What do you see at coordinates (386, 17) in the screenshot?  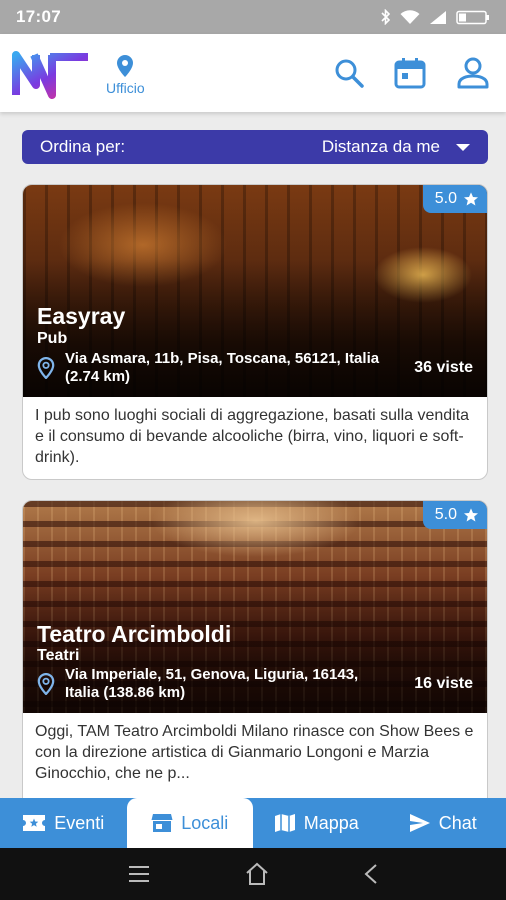 I see `bluetooth-icon` at bounding box center [386, 17].